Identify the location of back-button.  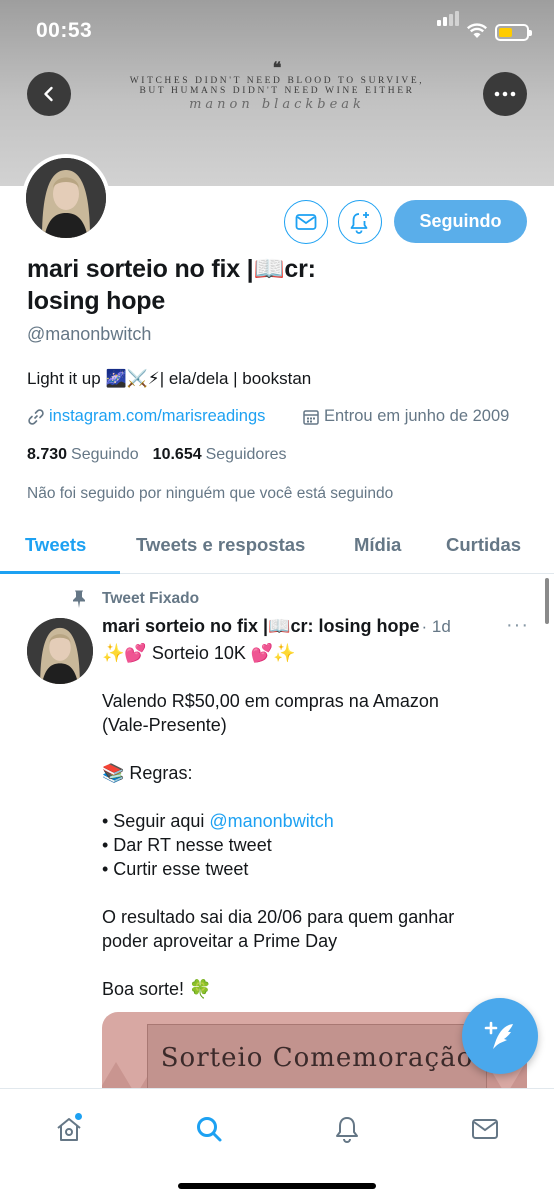
(49, 94).